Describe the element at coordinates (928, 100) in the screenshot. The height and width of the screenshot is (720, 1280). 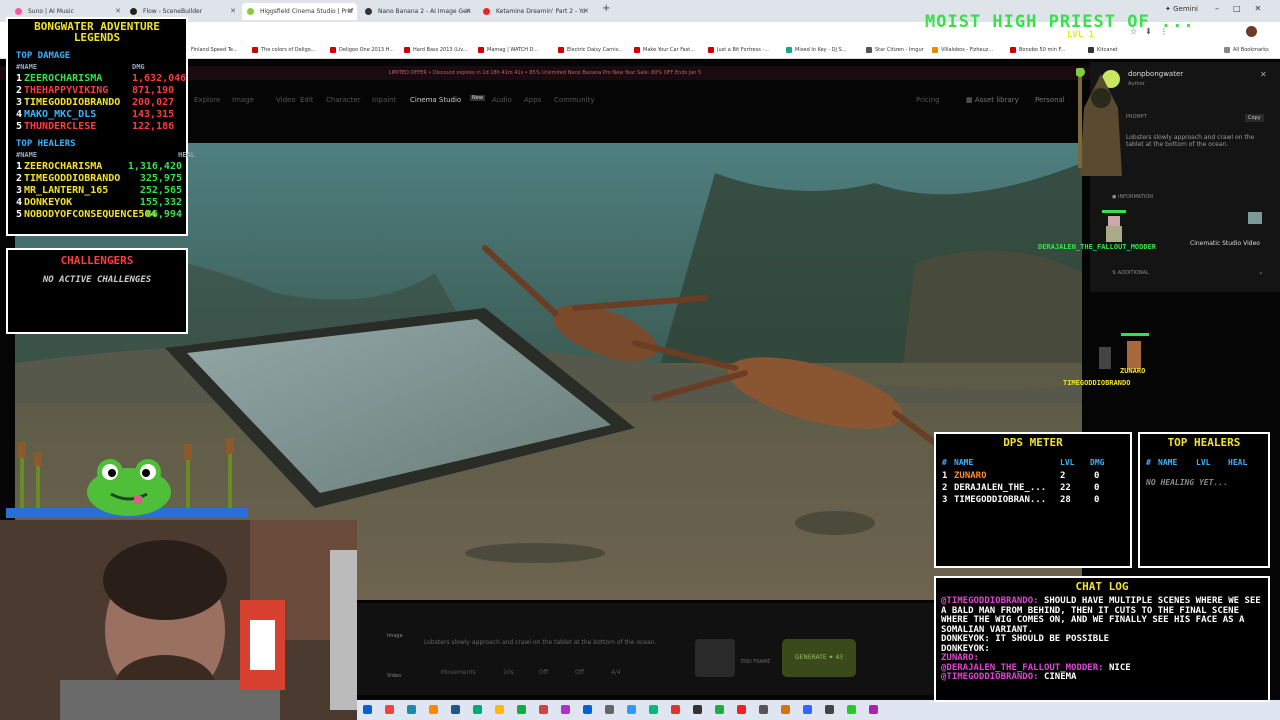
I see `pricing-link: Pricing` at that location.